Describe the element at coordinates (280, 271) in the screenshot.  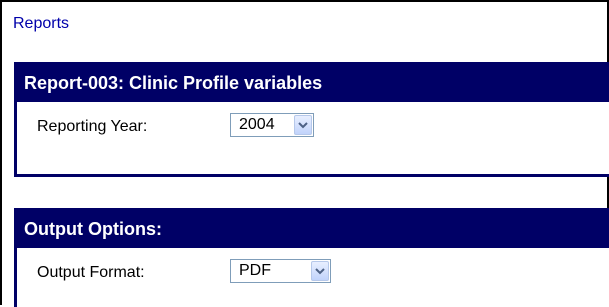
I see `output-format-select: PDF` at that location.